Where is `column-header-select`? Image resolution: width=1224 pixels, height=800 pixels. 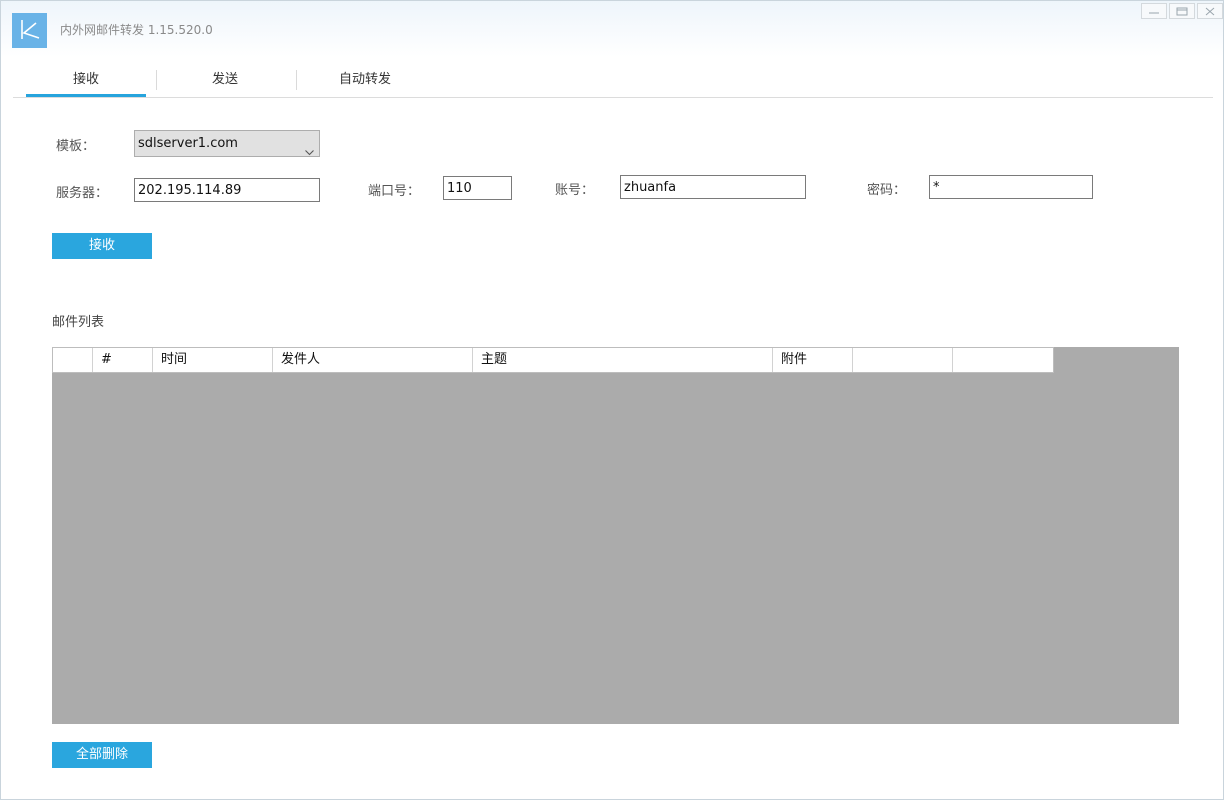
column-header-select is located at coordinates (73, 360).